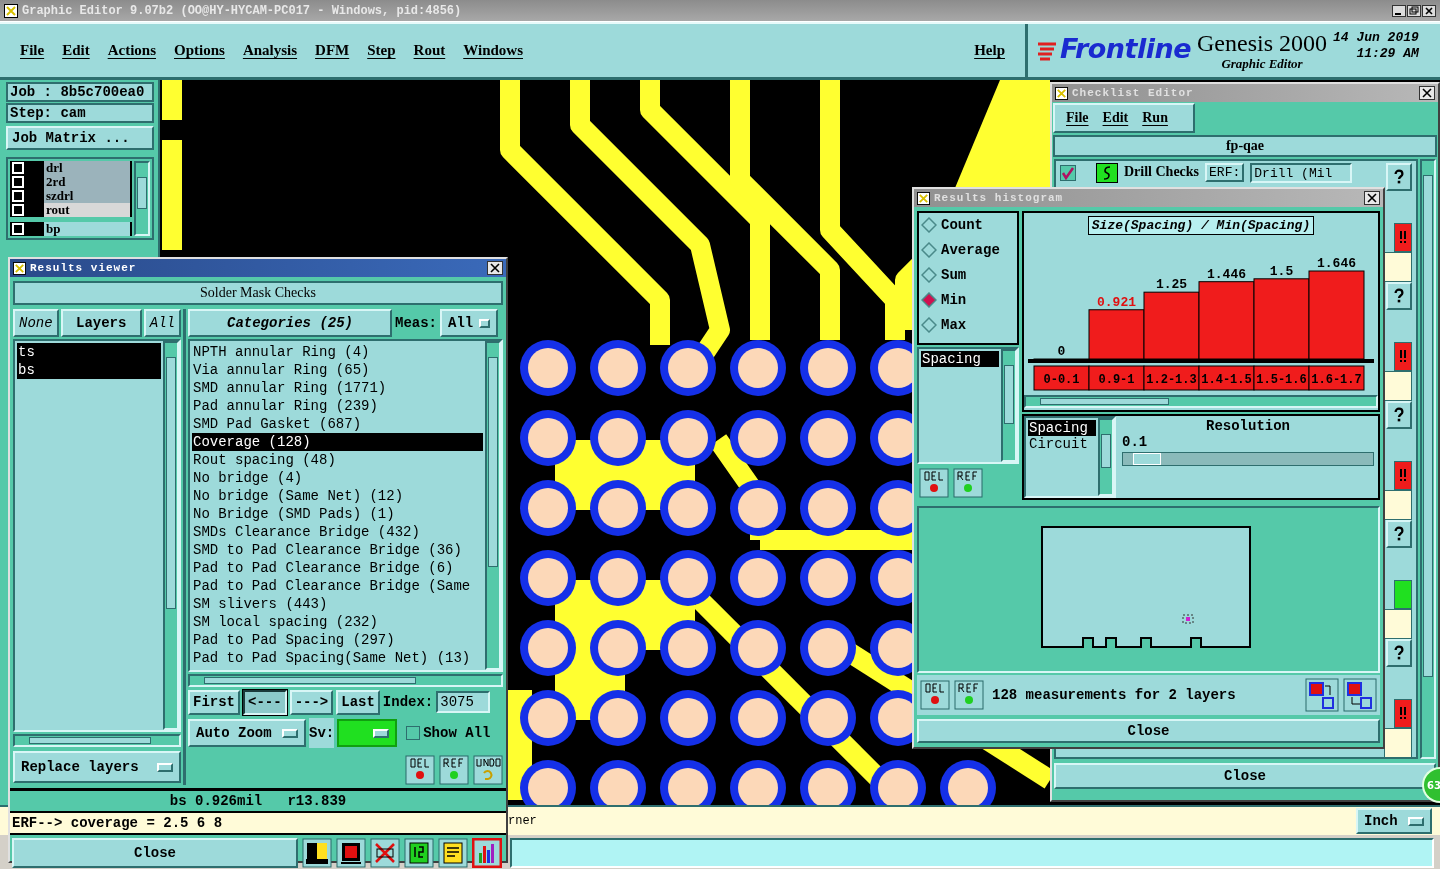 This screenshot has width=1440, height=869. What do you see at coordinates (1336, 380) in the screenshot?
I see `category-label: 1.6-1.7` at bounding box center [1336, 380].